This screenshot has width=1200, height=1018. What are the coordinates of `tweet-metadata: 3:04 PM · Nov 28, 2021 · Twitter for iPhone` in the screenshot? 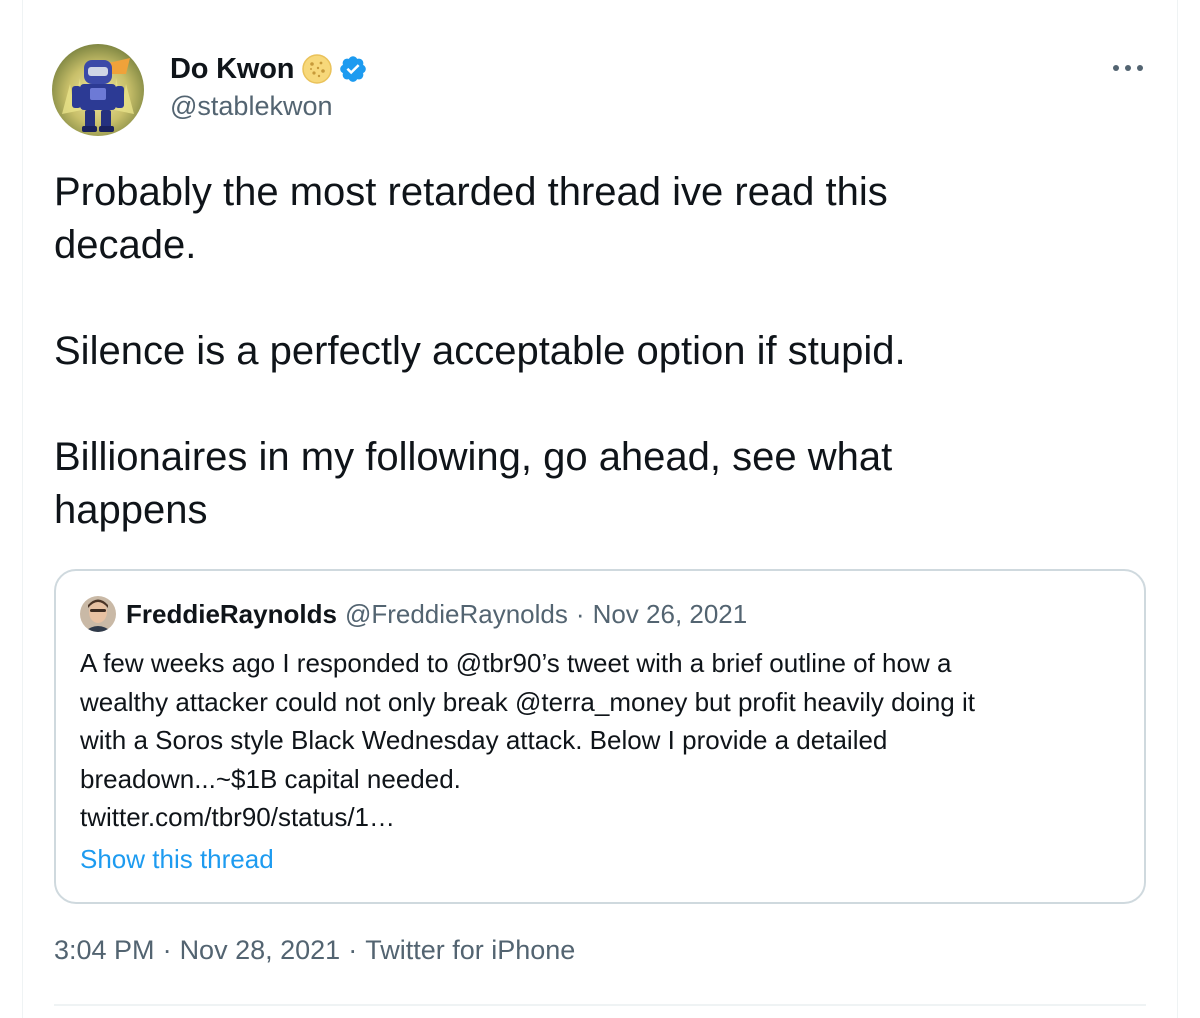 It's located at (314, 950).